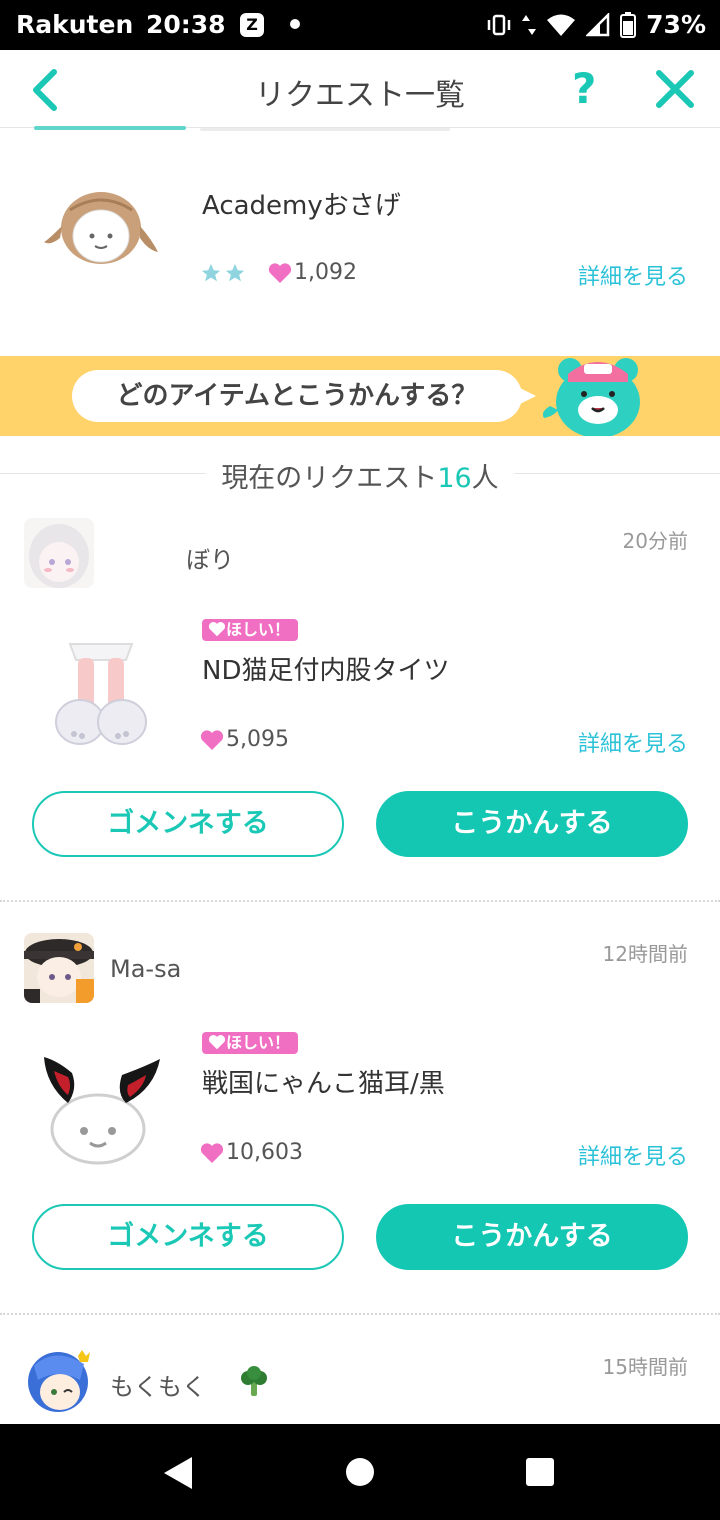 Image resolution: width=720 pixels, height=1520 pixels. What do you see at coordinates (499, 24) in the screenshot?
I see `vibrate-icon` at bounding box center [499, 24].